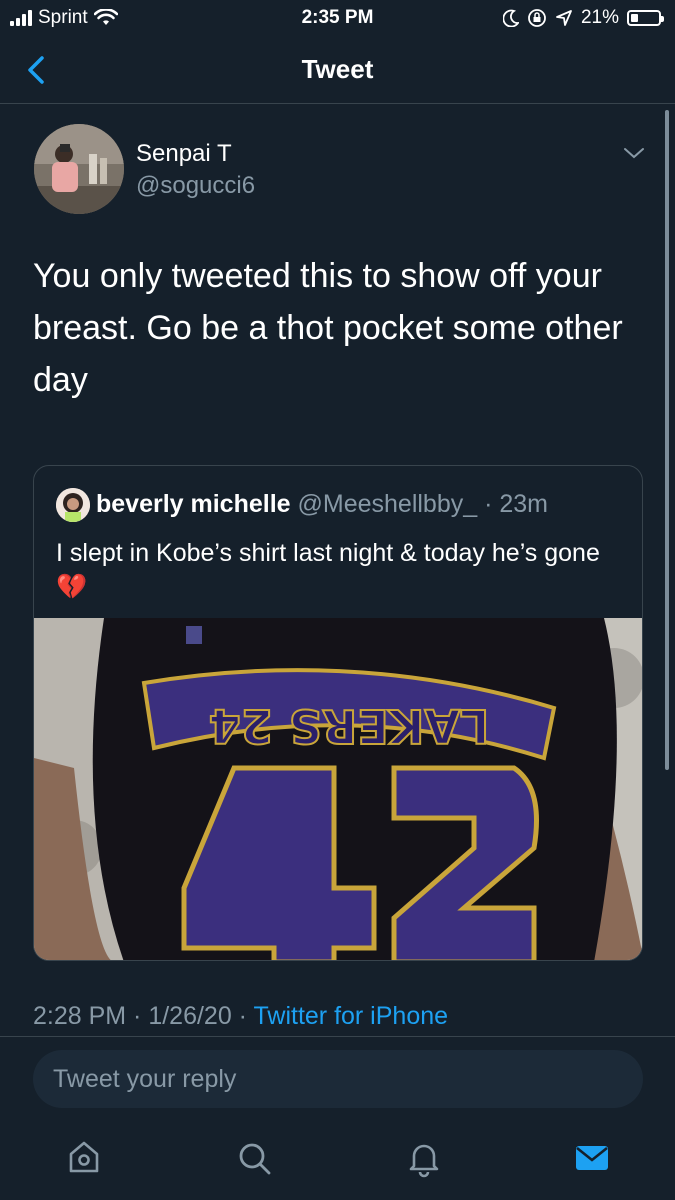  What do you see at coordinates (143, 1016) in the screenshot?
I see `tweet-timestamp: 2:28 PM · 1/26/20 ·` at bounding box center [143, 1016].